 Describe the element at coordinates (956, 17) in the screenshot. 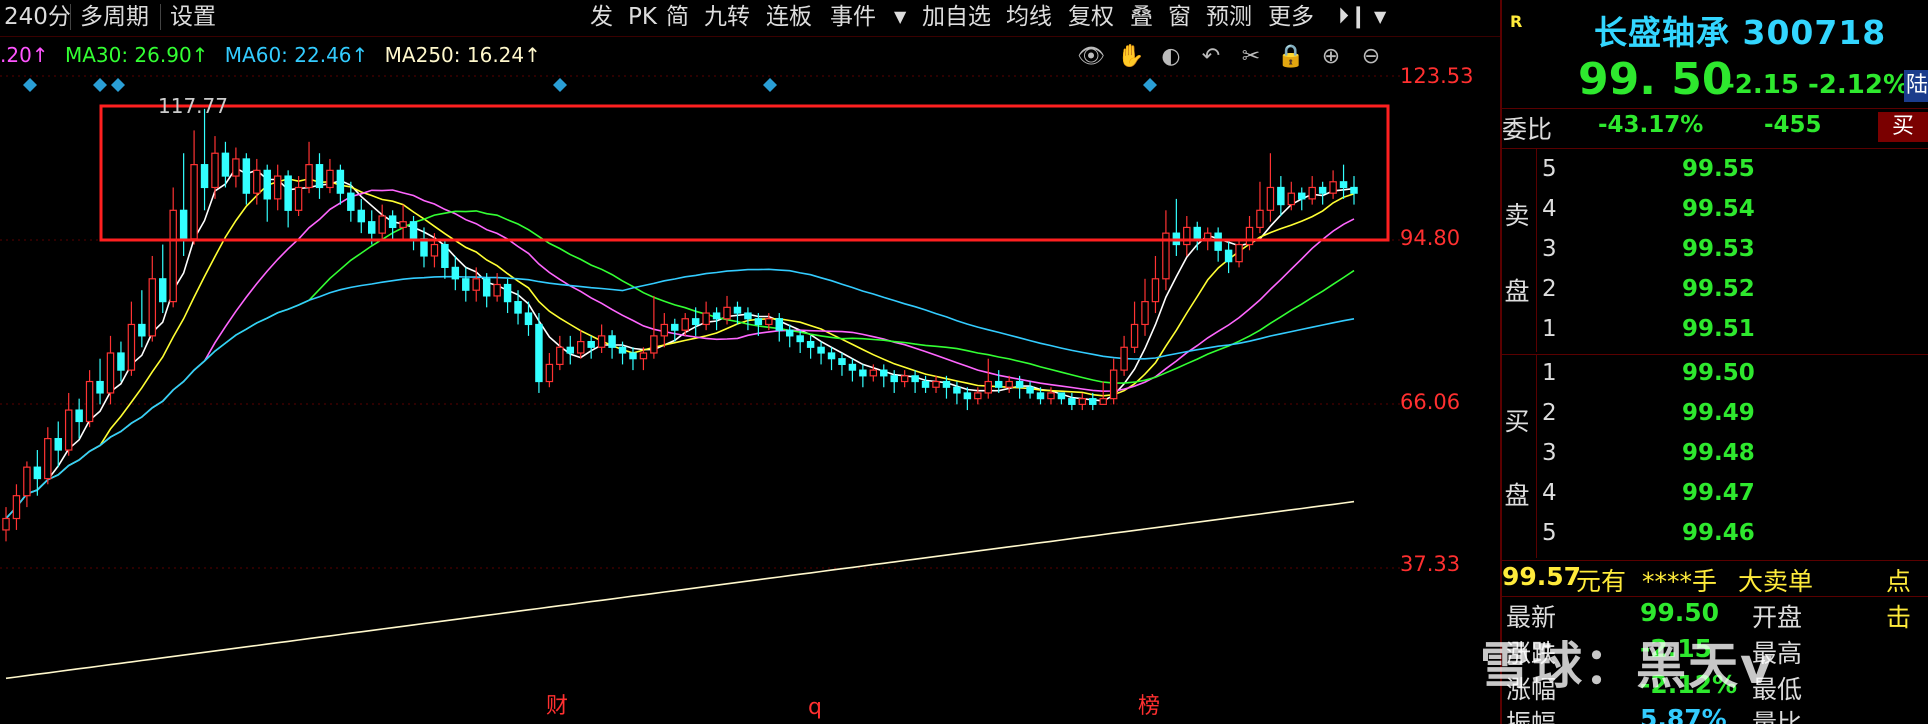

I see `add-watchlist-button: 加自选` at that location.